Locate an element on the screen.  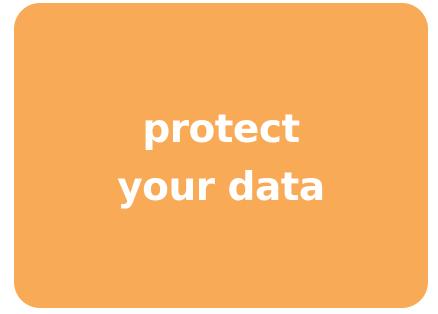
card-text-line-2: your data is located at coordinates (221, 187).